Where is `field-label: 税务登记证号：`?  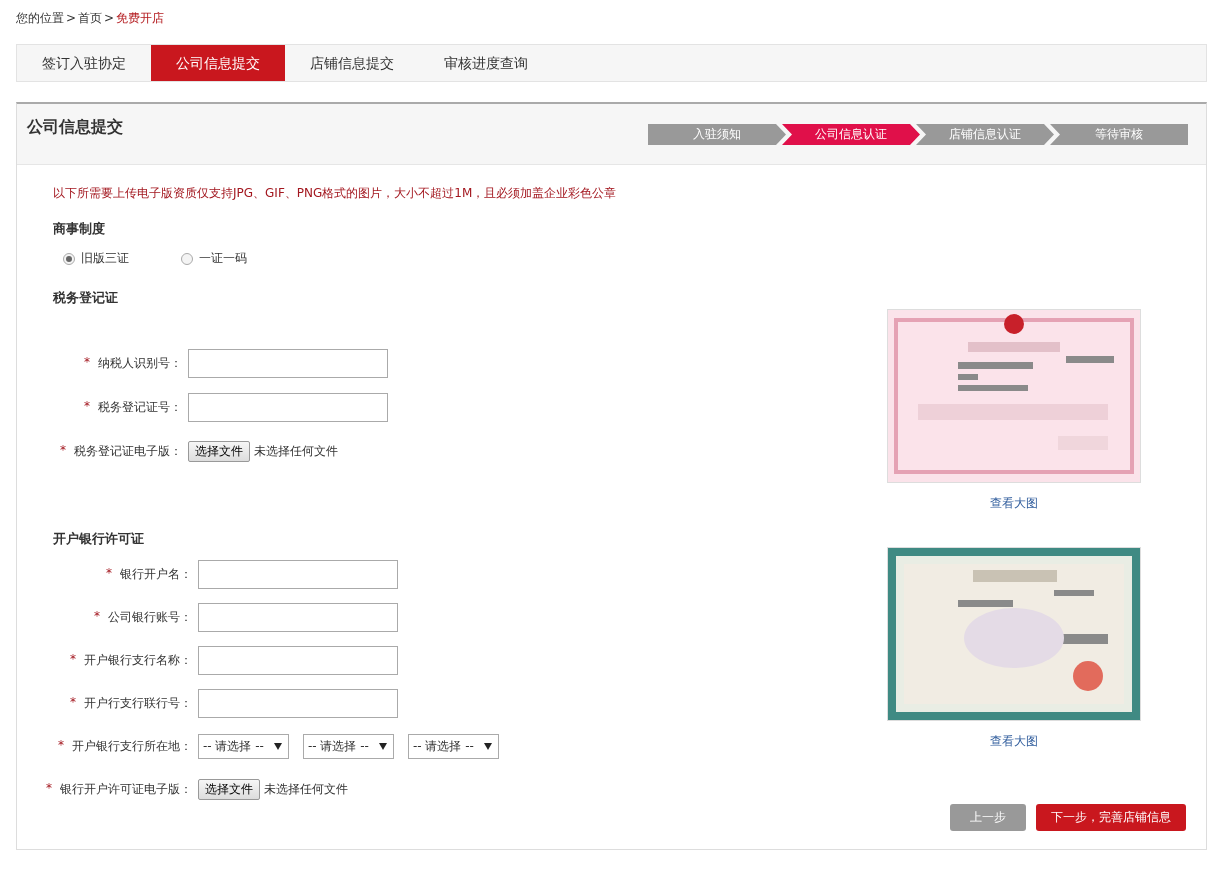 field-label: 税务登记证号： is located at coordinates (140, 407).